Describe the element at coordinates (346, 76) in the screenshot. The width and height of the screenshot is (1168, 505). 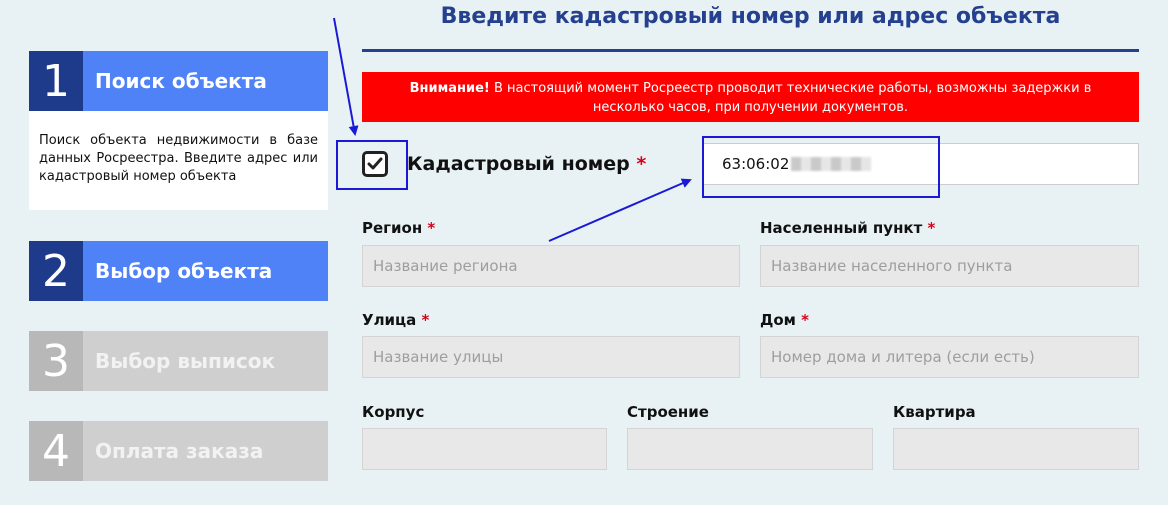
I see `annotation-arrow-checkbox` at that location.